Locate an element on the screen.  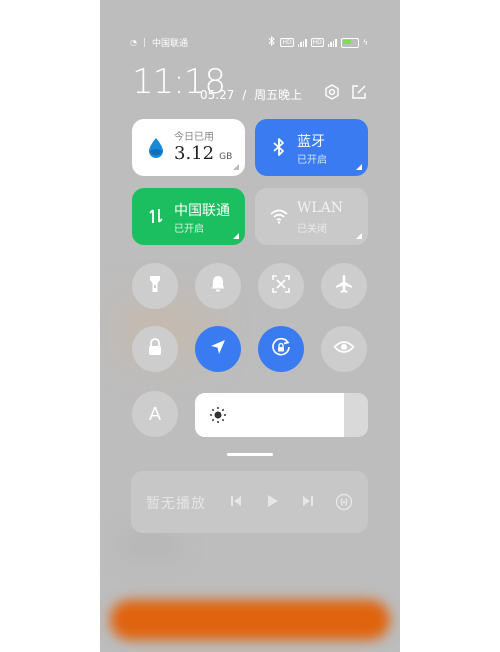
lock-icon is located at coordinates (155, 349).